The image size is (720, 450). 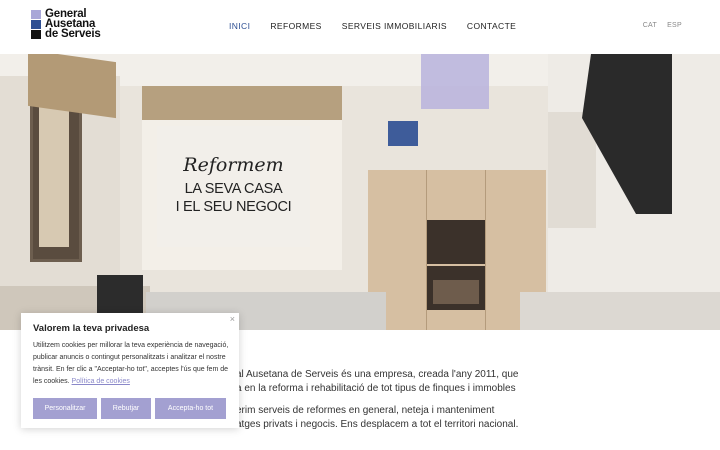 I want to click on cookie-button-group: Personalitzar Rebutjar Accepta-ho tot, so click(x=129, y=408).